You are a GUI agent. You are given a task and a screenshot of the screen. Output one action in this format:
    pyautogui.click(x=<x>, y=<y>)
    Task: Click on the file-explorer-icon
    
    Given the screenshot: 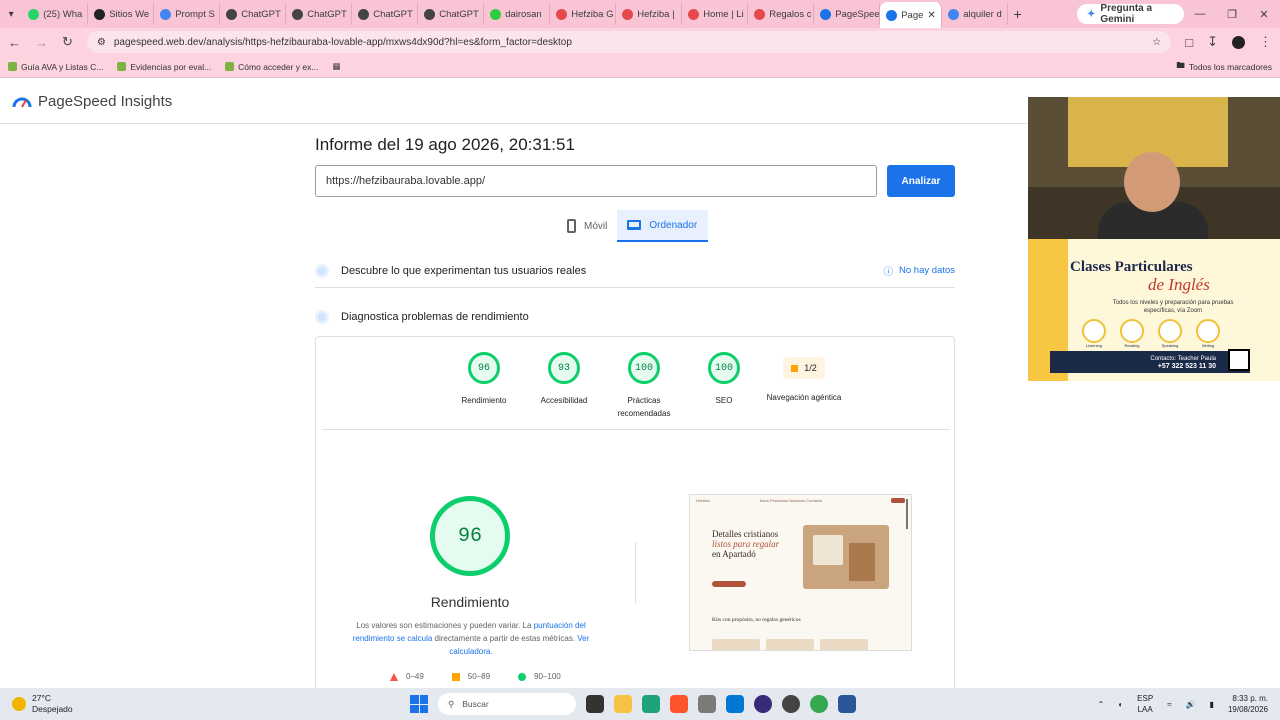 What is the action you would take?
    pyautogui.click(x=623, y=704)
    